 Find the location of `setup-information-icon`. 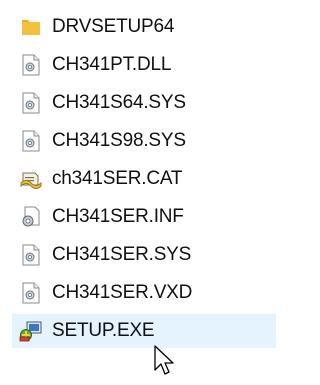

setup-information-icon is located at coordinates (31, 217).